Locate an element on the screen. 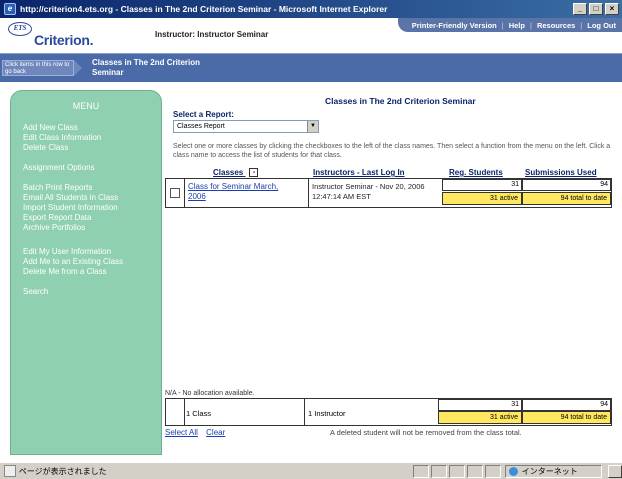 The height and width of the screenshot is (479, 622). column-header-submissions: Submissions Used is located at coordinates (561, 172).